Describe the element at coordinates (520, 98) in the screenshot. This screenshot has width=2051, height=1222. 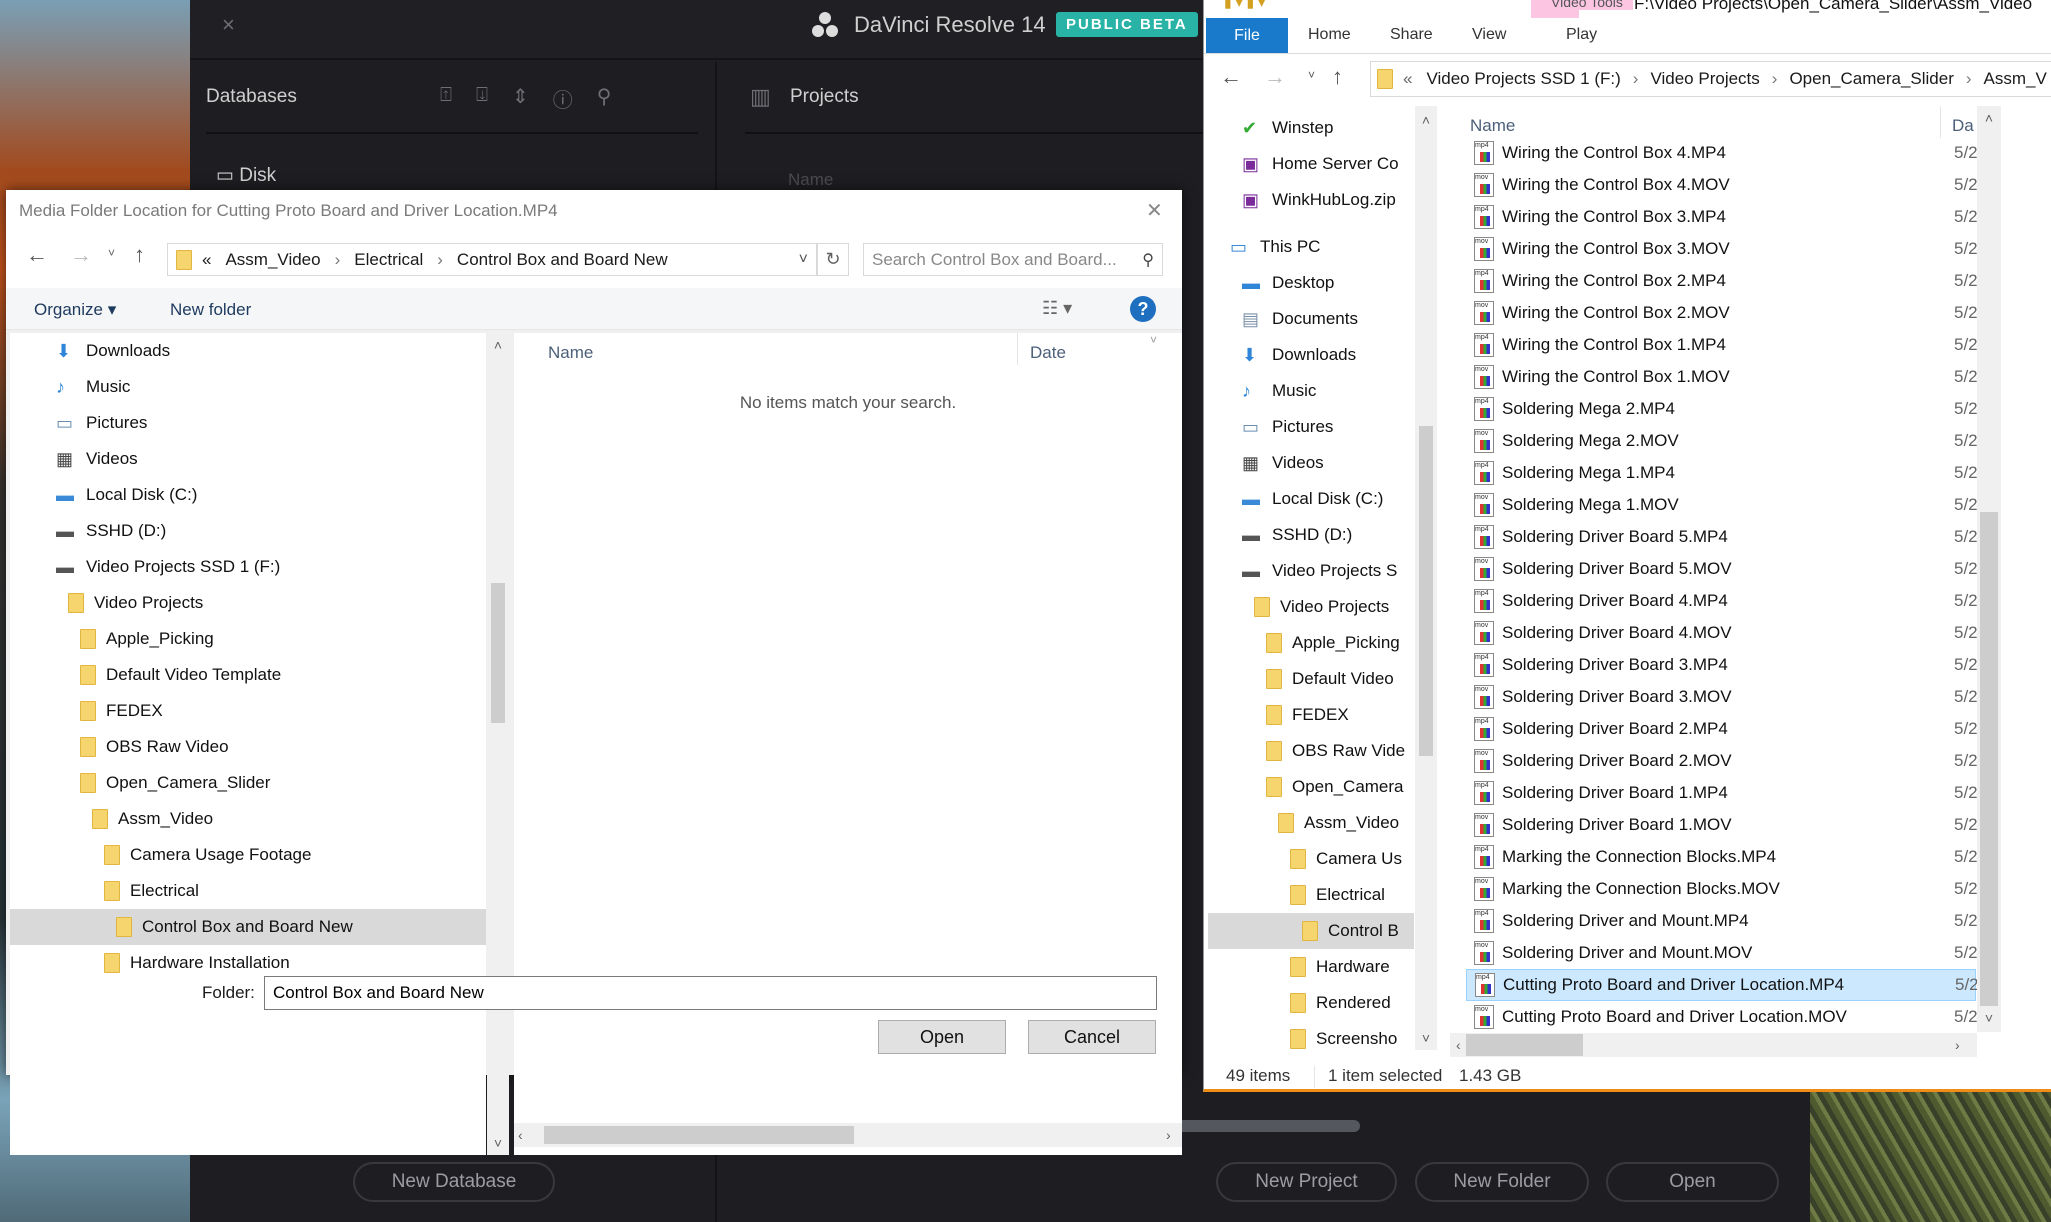
I see `sort-icon: ⇕` at that location.